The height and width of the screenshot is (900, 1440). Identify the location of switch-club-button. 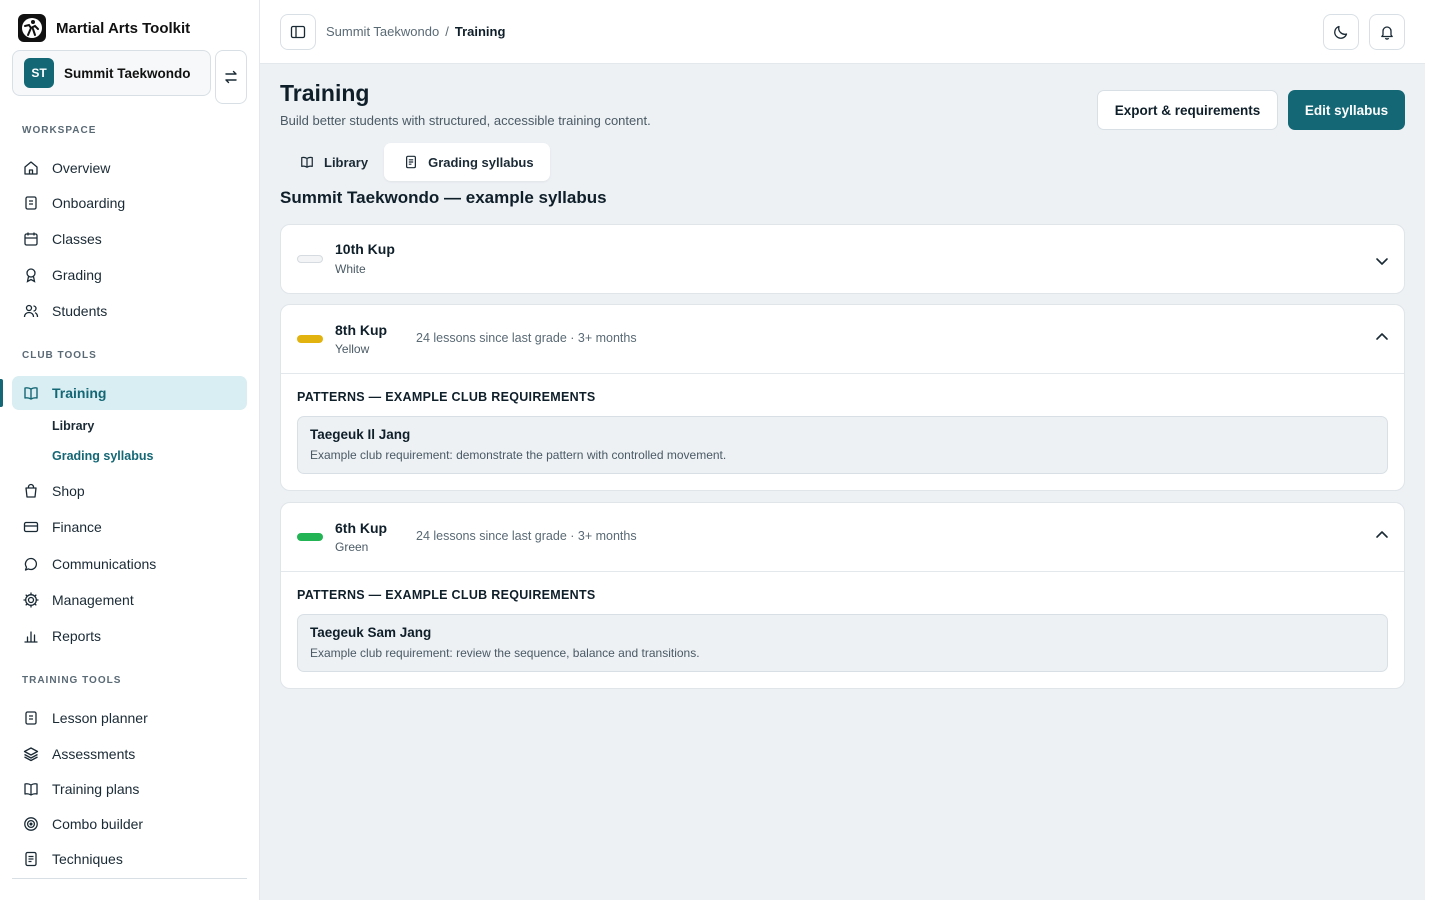
(231, 77).